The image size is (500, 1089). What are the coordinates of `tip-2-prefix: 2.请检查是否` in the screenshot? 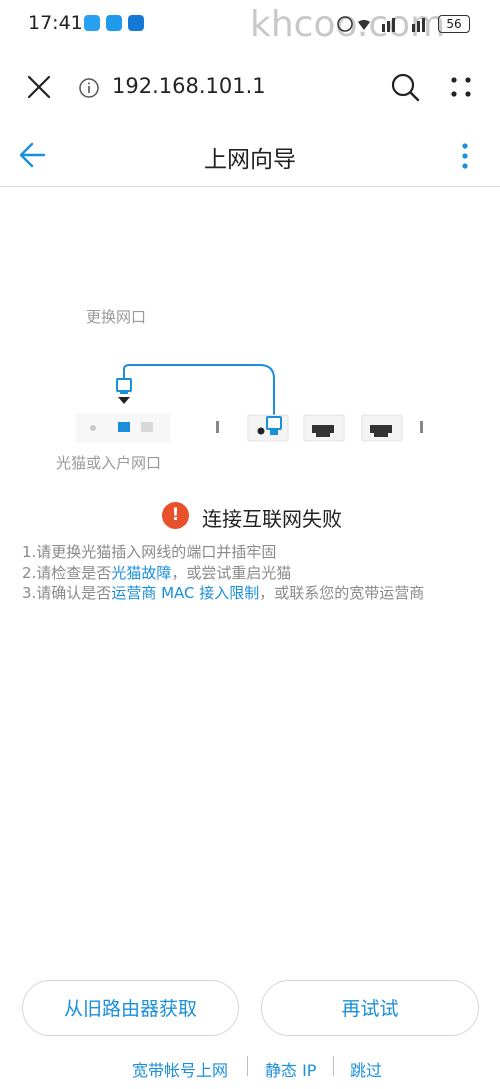 It's located at (67, 573).